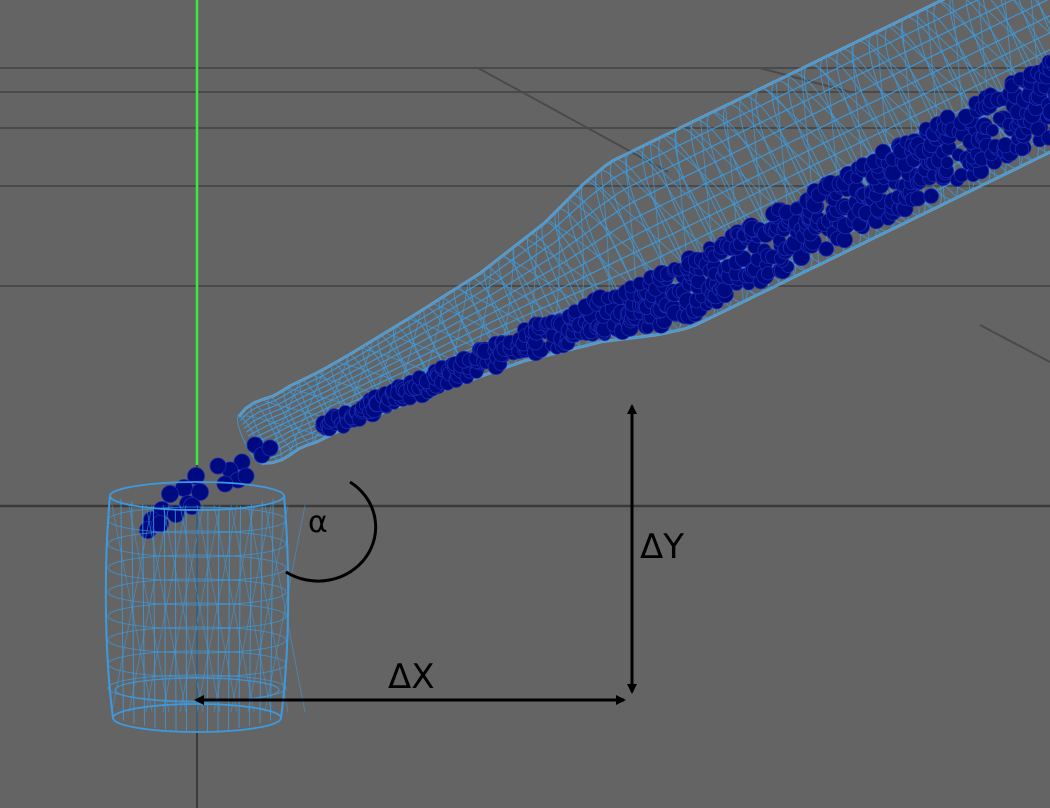 The height and width of the screenshot is (808, 1050). I want to click on delta-y-label: ΔY, so click(662, 547).